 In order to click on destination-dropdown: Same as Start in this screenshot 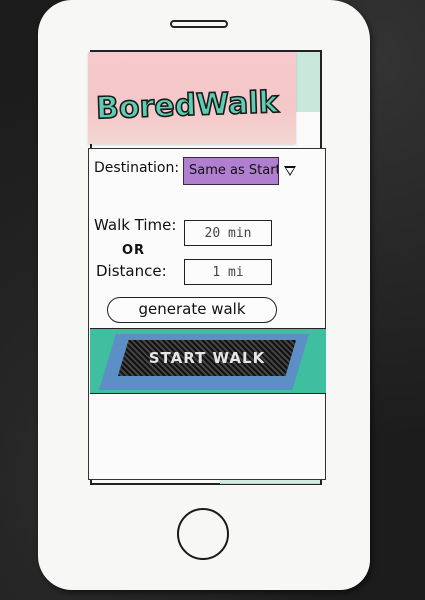, I will do `click(231, 171)`.